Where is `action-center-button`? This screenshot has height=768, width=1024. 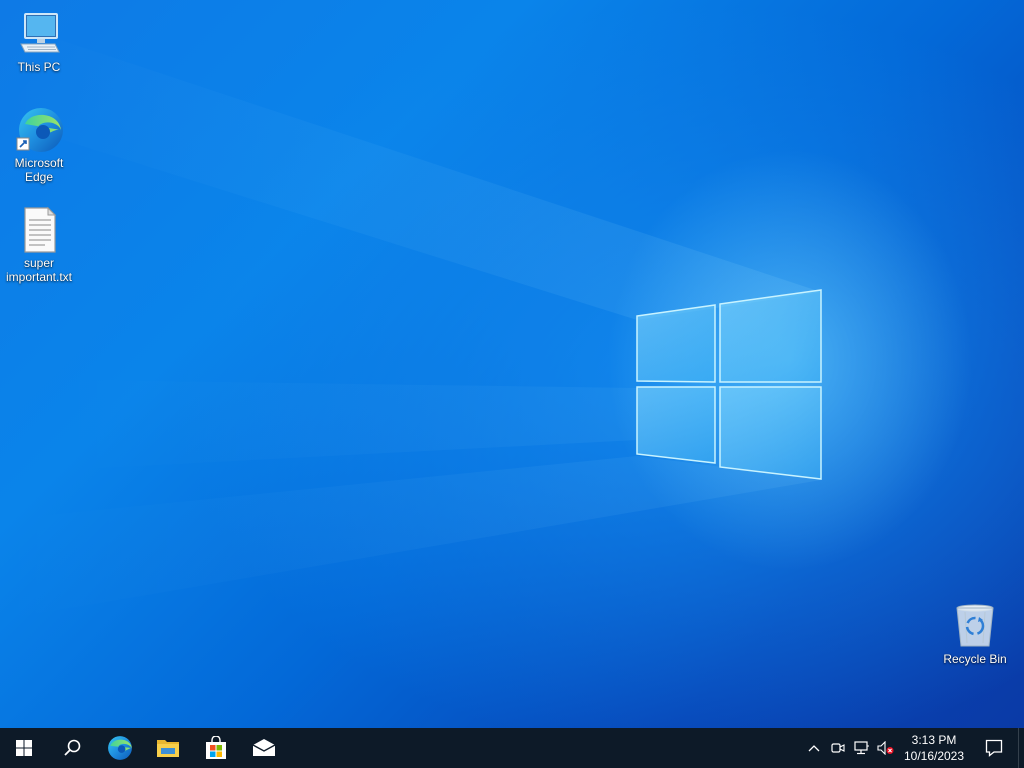
action-center-button is located at coordinates (994, 748).